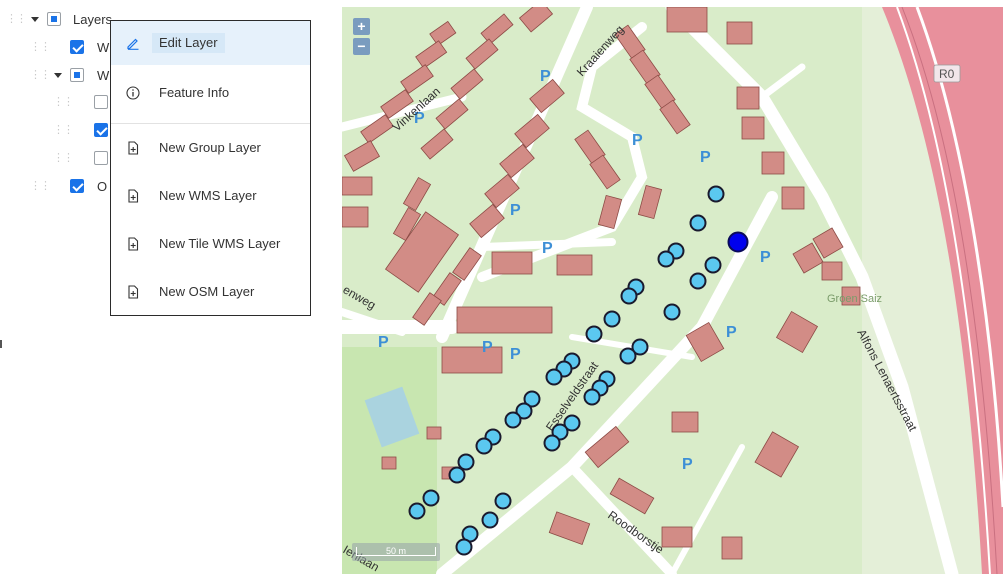 The height and width of the screenshot is (574, 1003). I want to click on menu-divider, so click(210, 123).